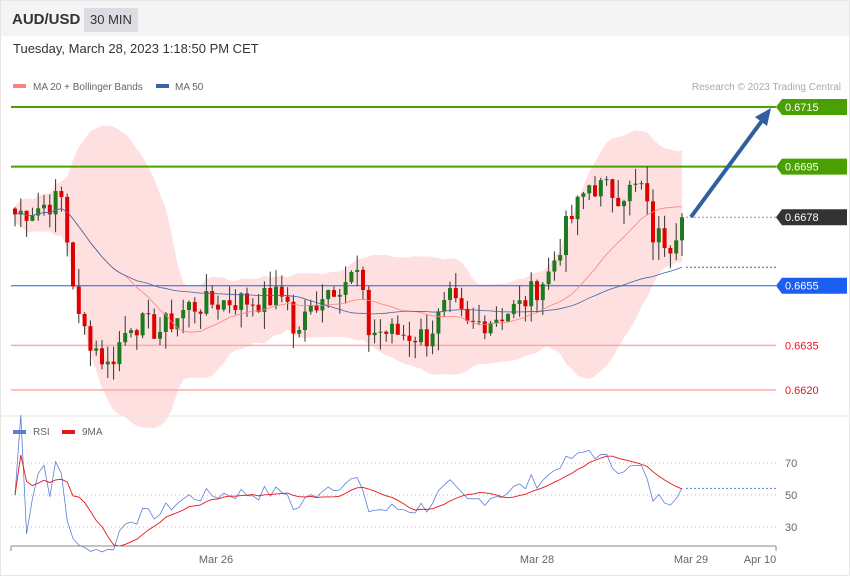 The height and width of the screenshot is (576, 850). What do you see at coordinates (763, 117) in the screenshot?
I see `forecast-arrowhead` at bounding box center [763, 117].